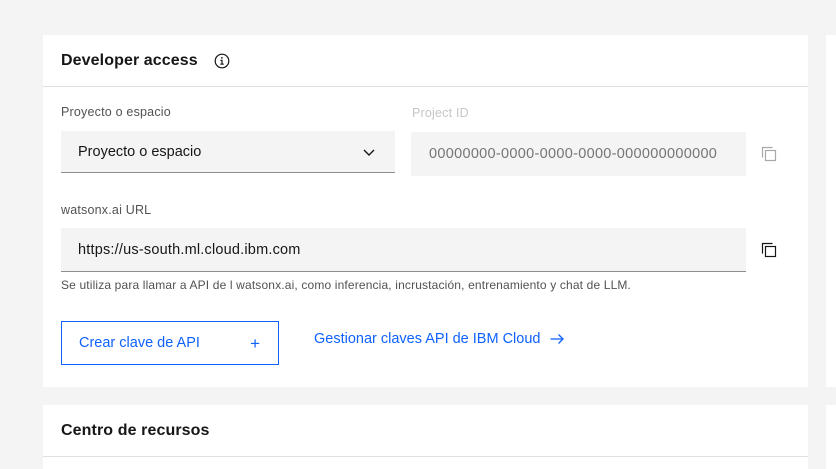 This screenshot has height=469, width=836. I want to click on copy-url-icon, so click(769, 250).